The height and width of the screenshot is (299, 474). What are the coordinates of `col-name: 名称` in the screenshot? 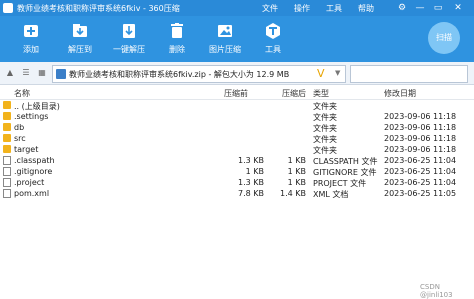 It's located at (22, 93).